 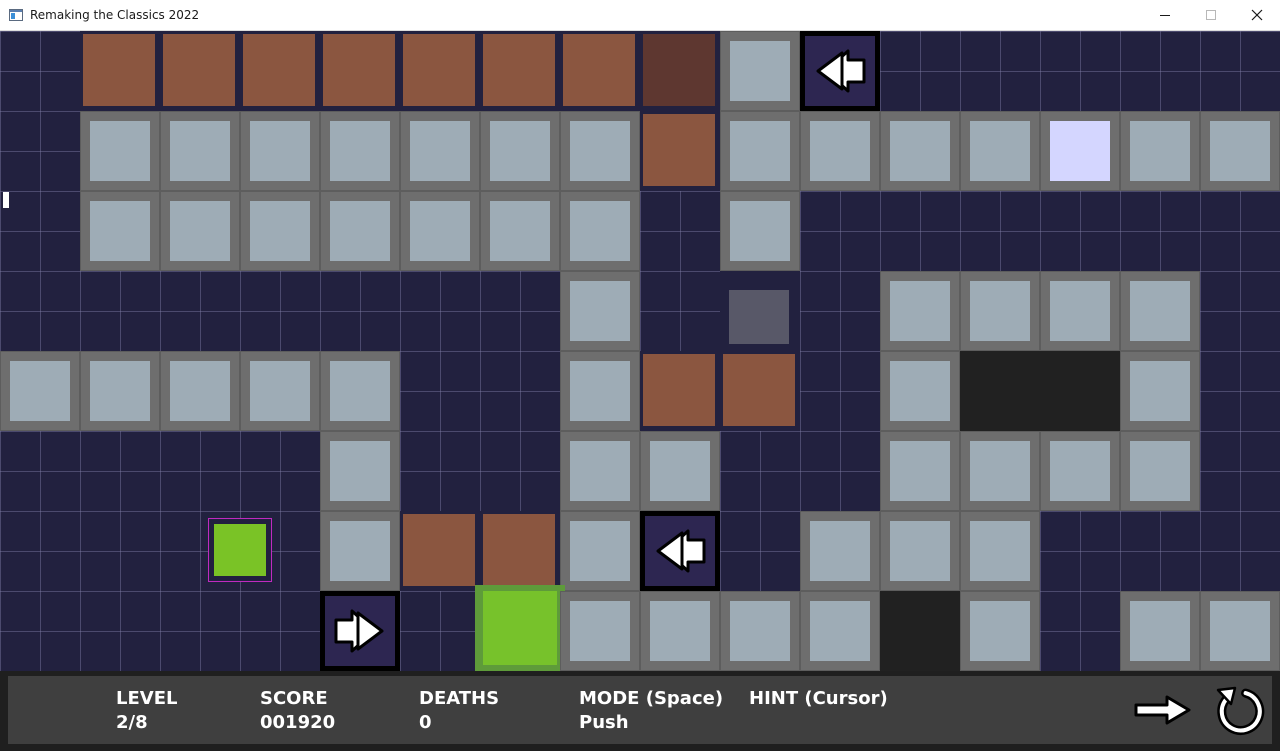 What do you see at coordinates (640, 15) in the screenshot?
I see `title-bar: Remaking the Classics 2022` at bounding box center [640, 15].